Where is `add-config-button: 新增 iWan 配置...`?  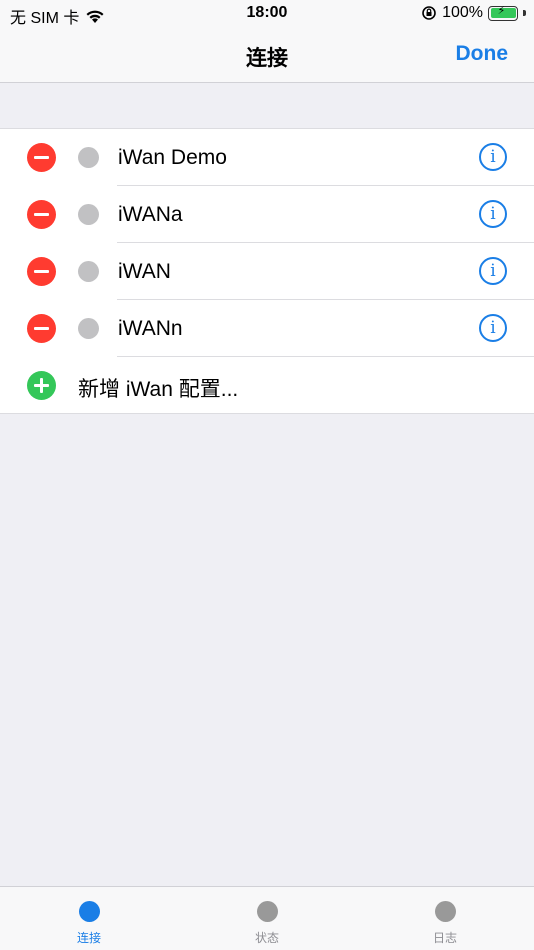
add-config-button: 新增 iWan 配置... is located at coordinates (267, 385).